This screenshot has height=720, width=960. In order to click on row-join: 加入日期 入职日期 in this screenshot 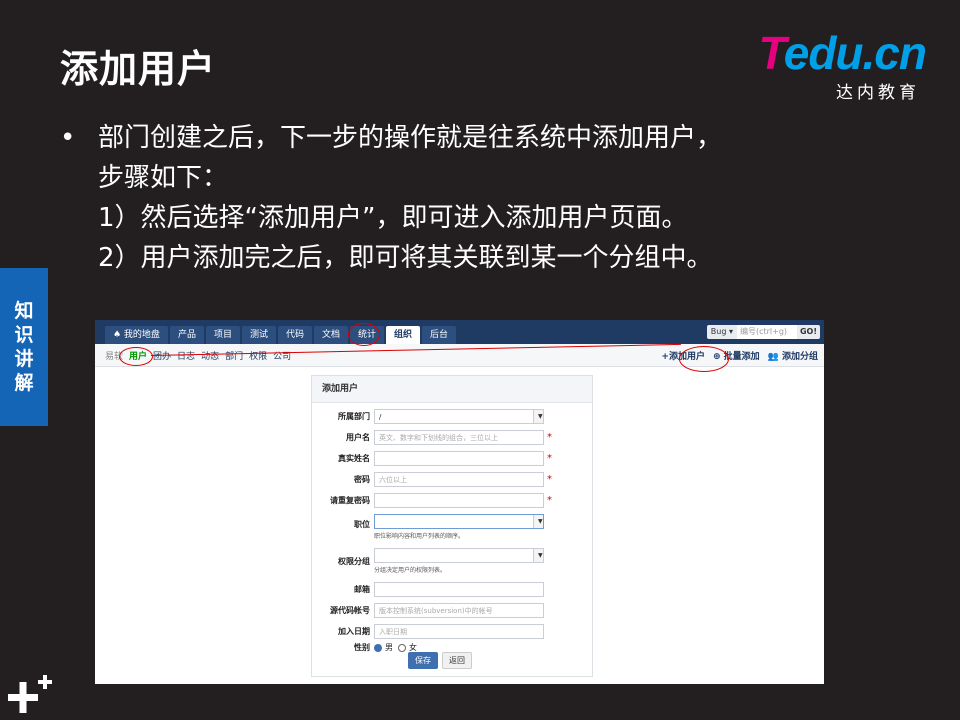, I will do `click(452, 632)`.